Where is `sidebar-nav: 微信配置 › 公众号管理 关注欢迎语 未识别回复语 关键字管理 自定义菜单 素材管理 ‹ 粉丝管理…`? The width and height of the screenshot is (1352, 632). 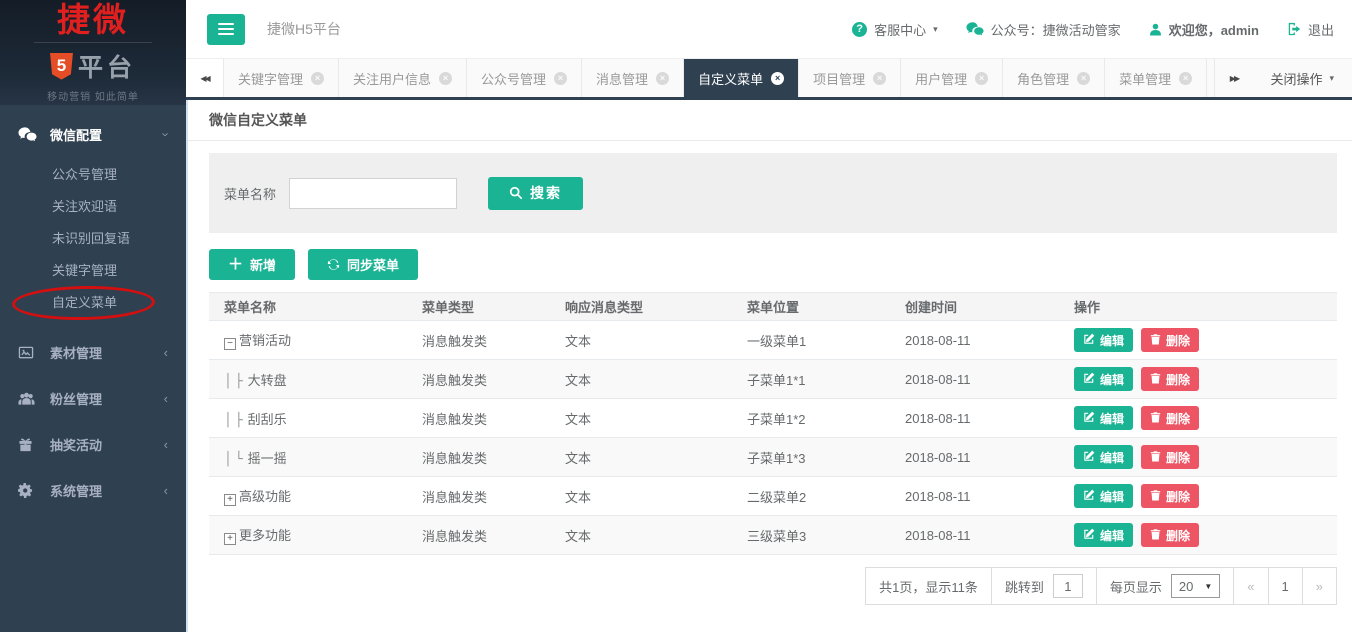
sidebar-nav: 微信配置 › 公众号管理 关注欢迎语 未识别回复语 关键字管理 自定义菜单 素材管理 ‹ 粉丝管理… is located at coordinates (93, 309).